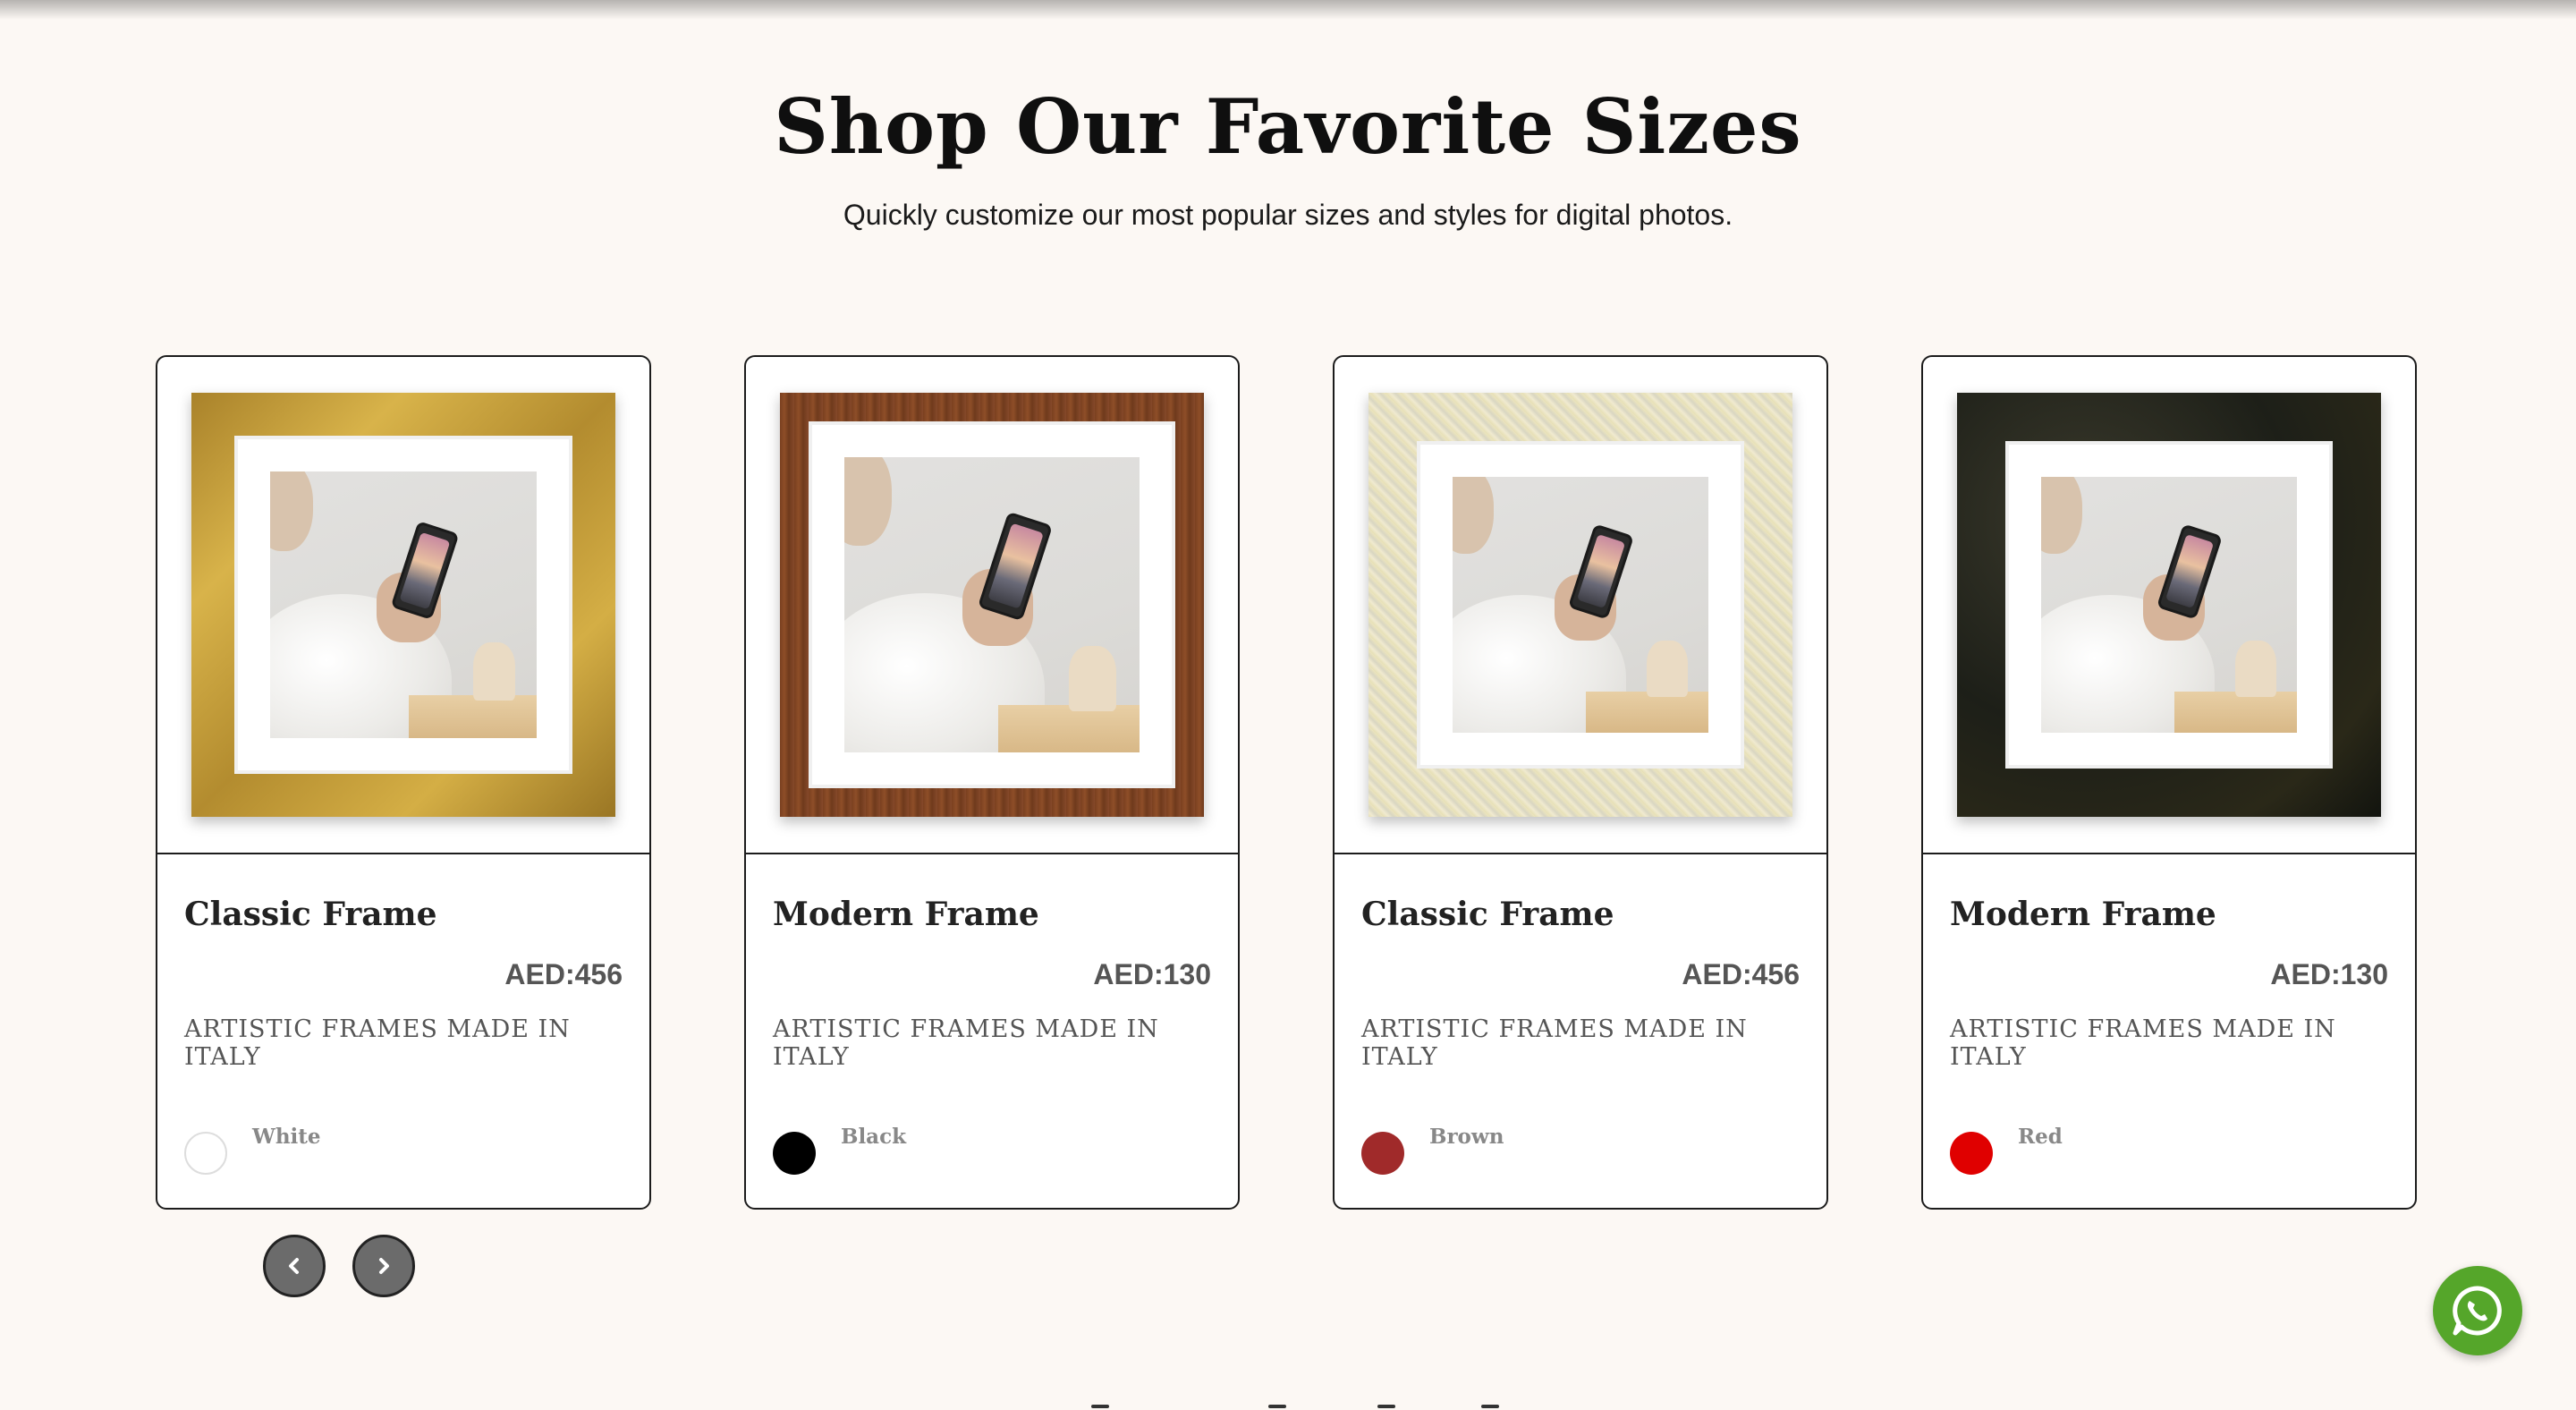  I want to click on whatsapp-icon, so click(2477, 1311).